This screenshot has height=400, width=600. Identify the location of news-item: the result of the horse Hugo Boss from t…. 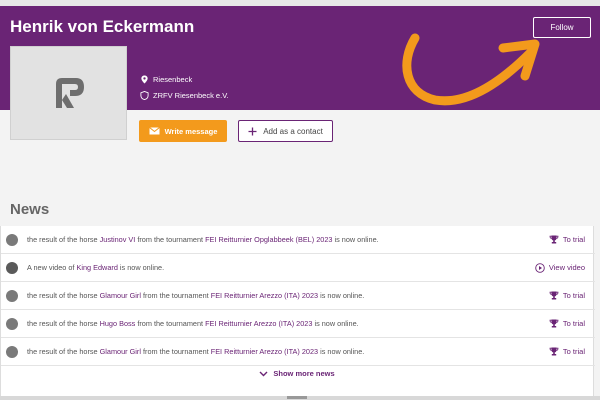
(298, 324).